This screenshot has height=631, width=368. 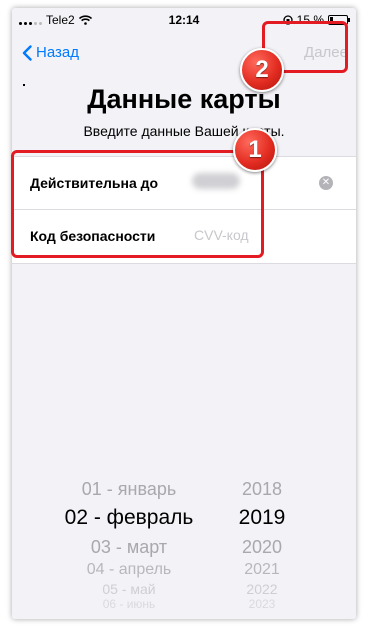 I want to click on picker-month-item: 03 - март, so click(x=129, y=547).